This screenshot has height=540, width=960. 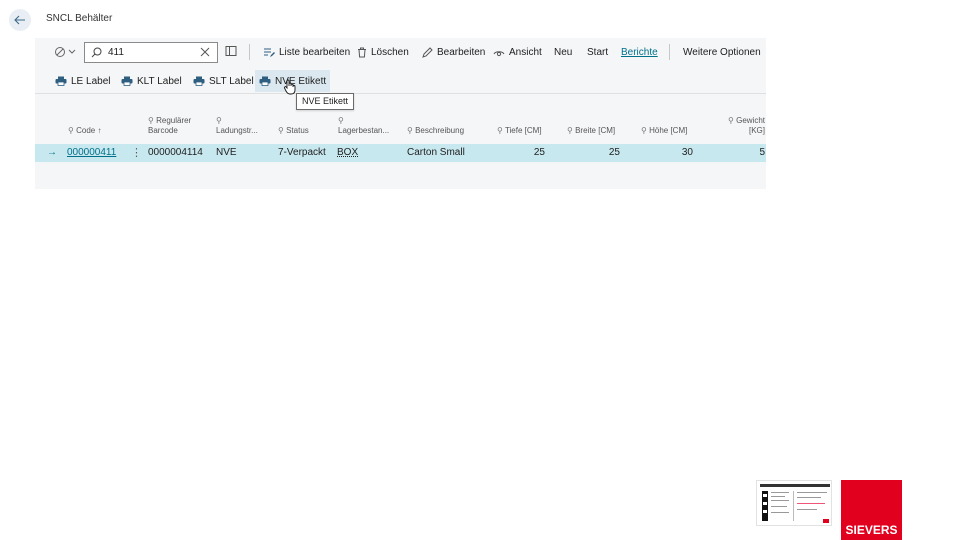 I want to click on back-button, so click(x=20, y=20).